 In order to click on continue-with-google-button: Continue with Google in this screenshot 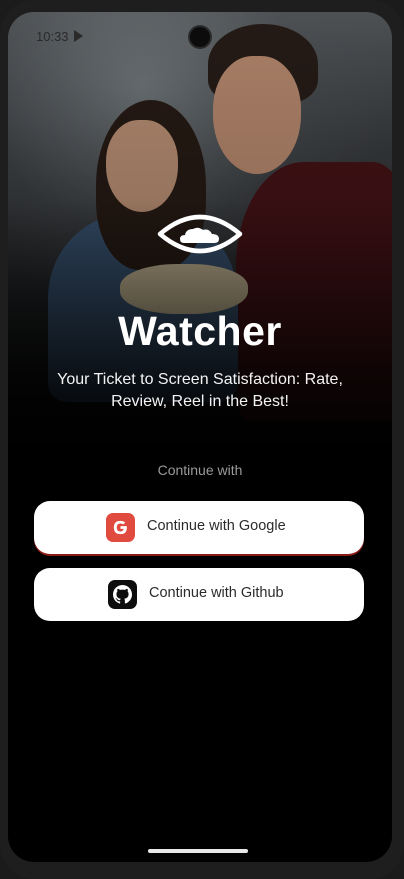, I will do `click(199, 527)`.